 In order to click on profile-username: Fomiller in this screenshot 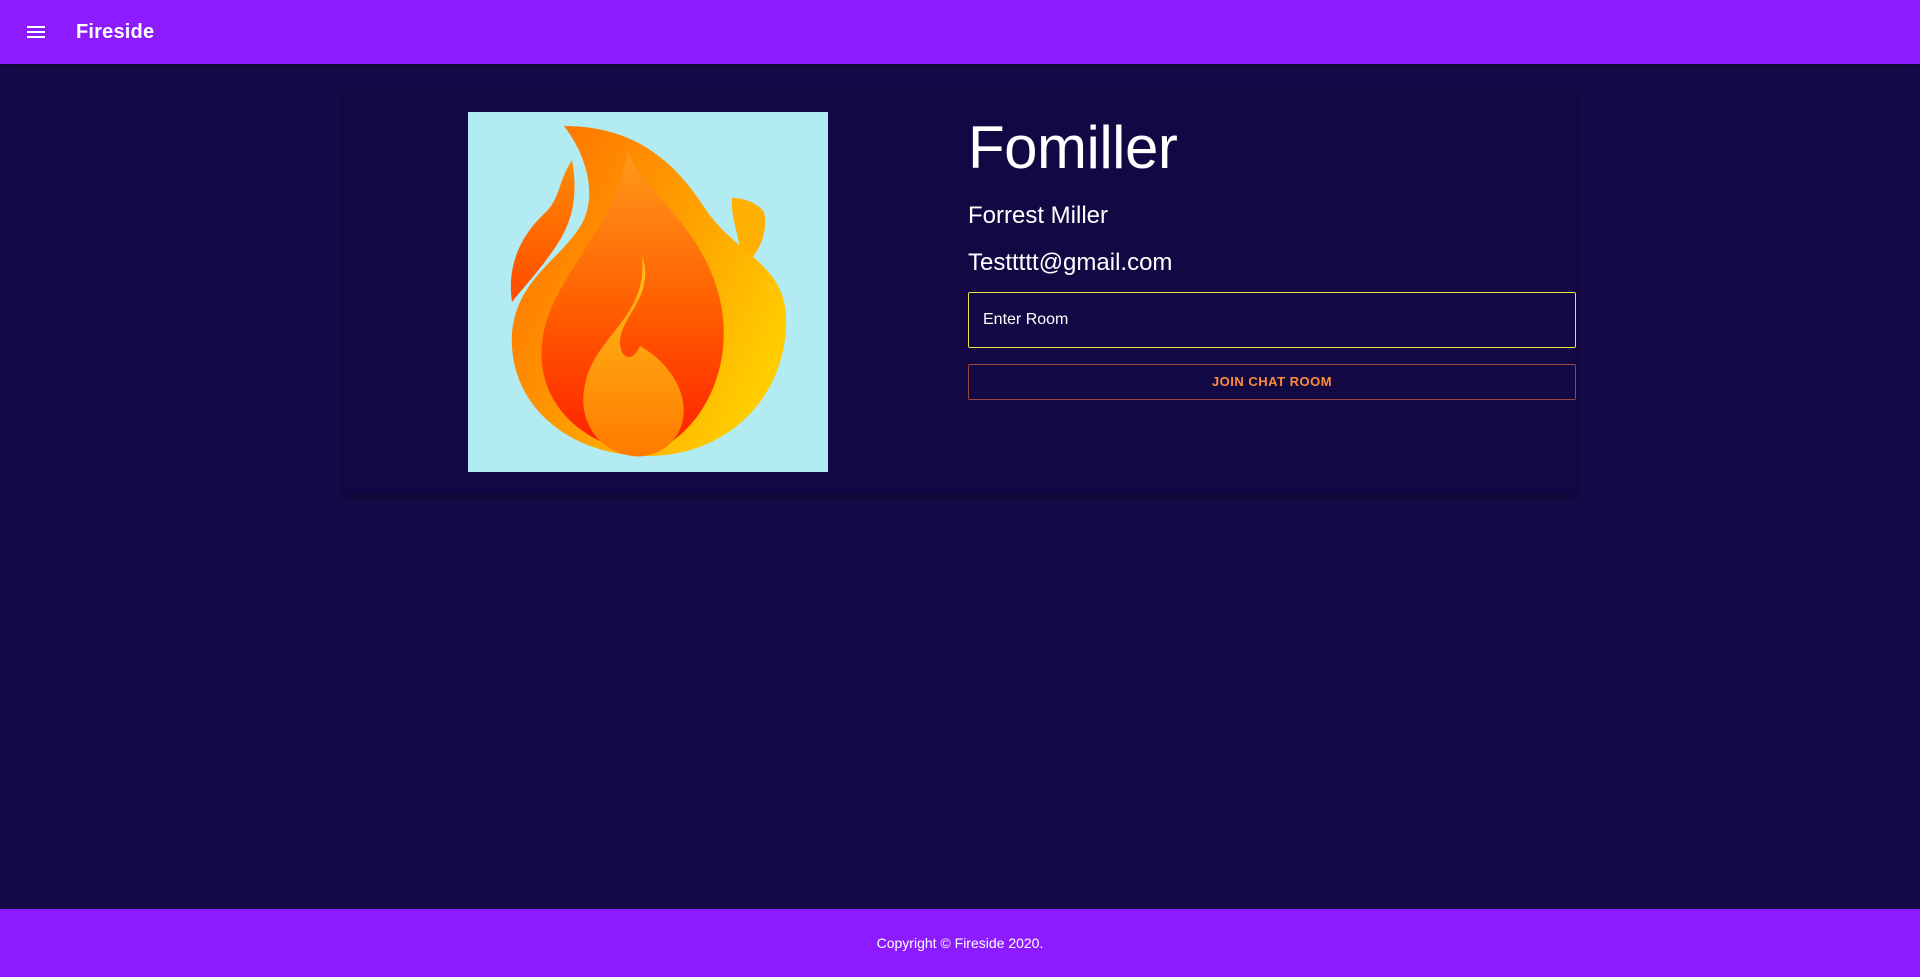, I will do `click(1073, 147)`.